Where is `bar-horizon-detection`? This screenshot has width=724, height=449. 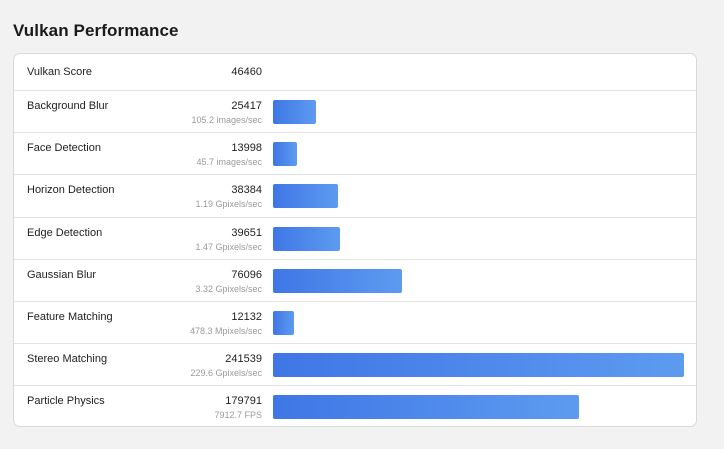 bar-horizon-detection is located at coordinates (306, 196).